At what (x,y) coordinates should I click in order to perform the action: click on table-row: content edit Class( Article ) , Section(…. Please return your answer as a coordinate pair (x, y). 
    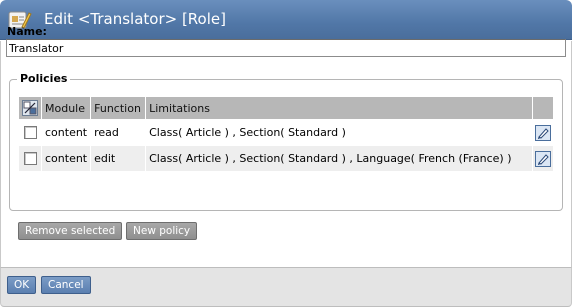
    Looking at the image, I should click on (286, 158).